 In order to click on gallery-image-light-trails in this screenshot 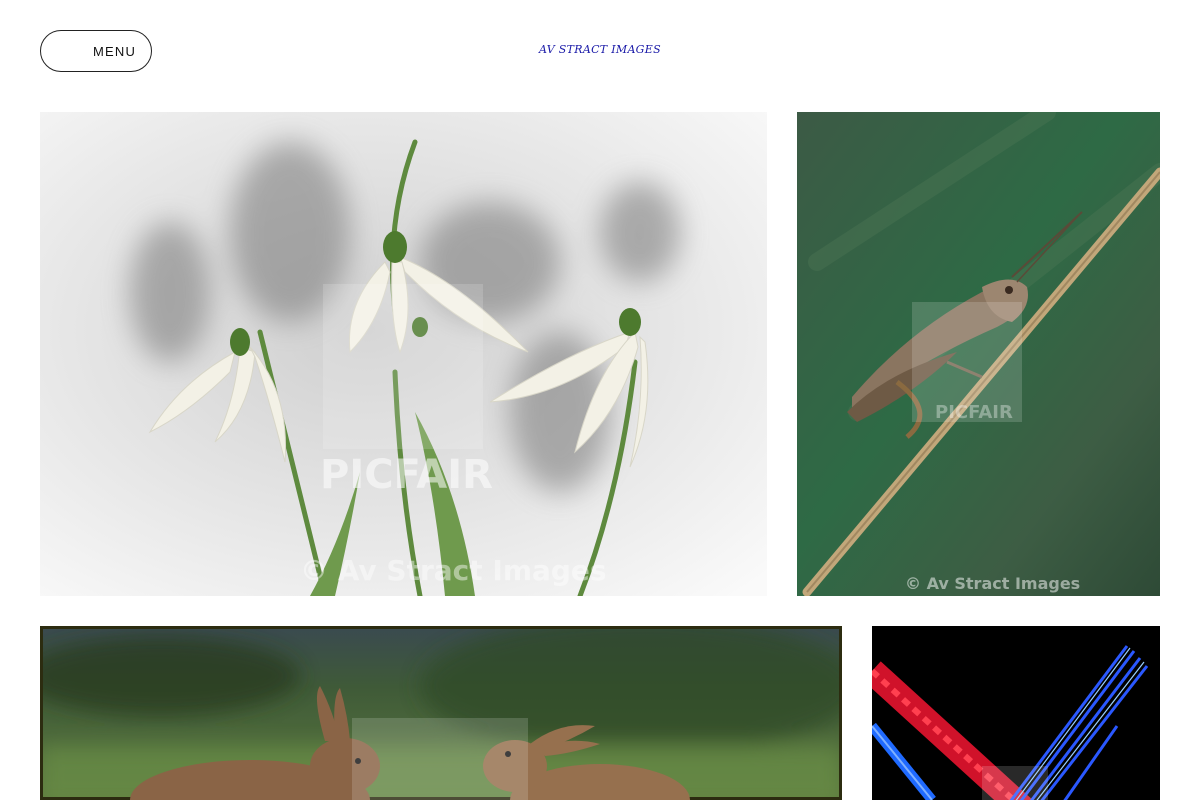, I will do `click(1016, 713)`.